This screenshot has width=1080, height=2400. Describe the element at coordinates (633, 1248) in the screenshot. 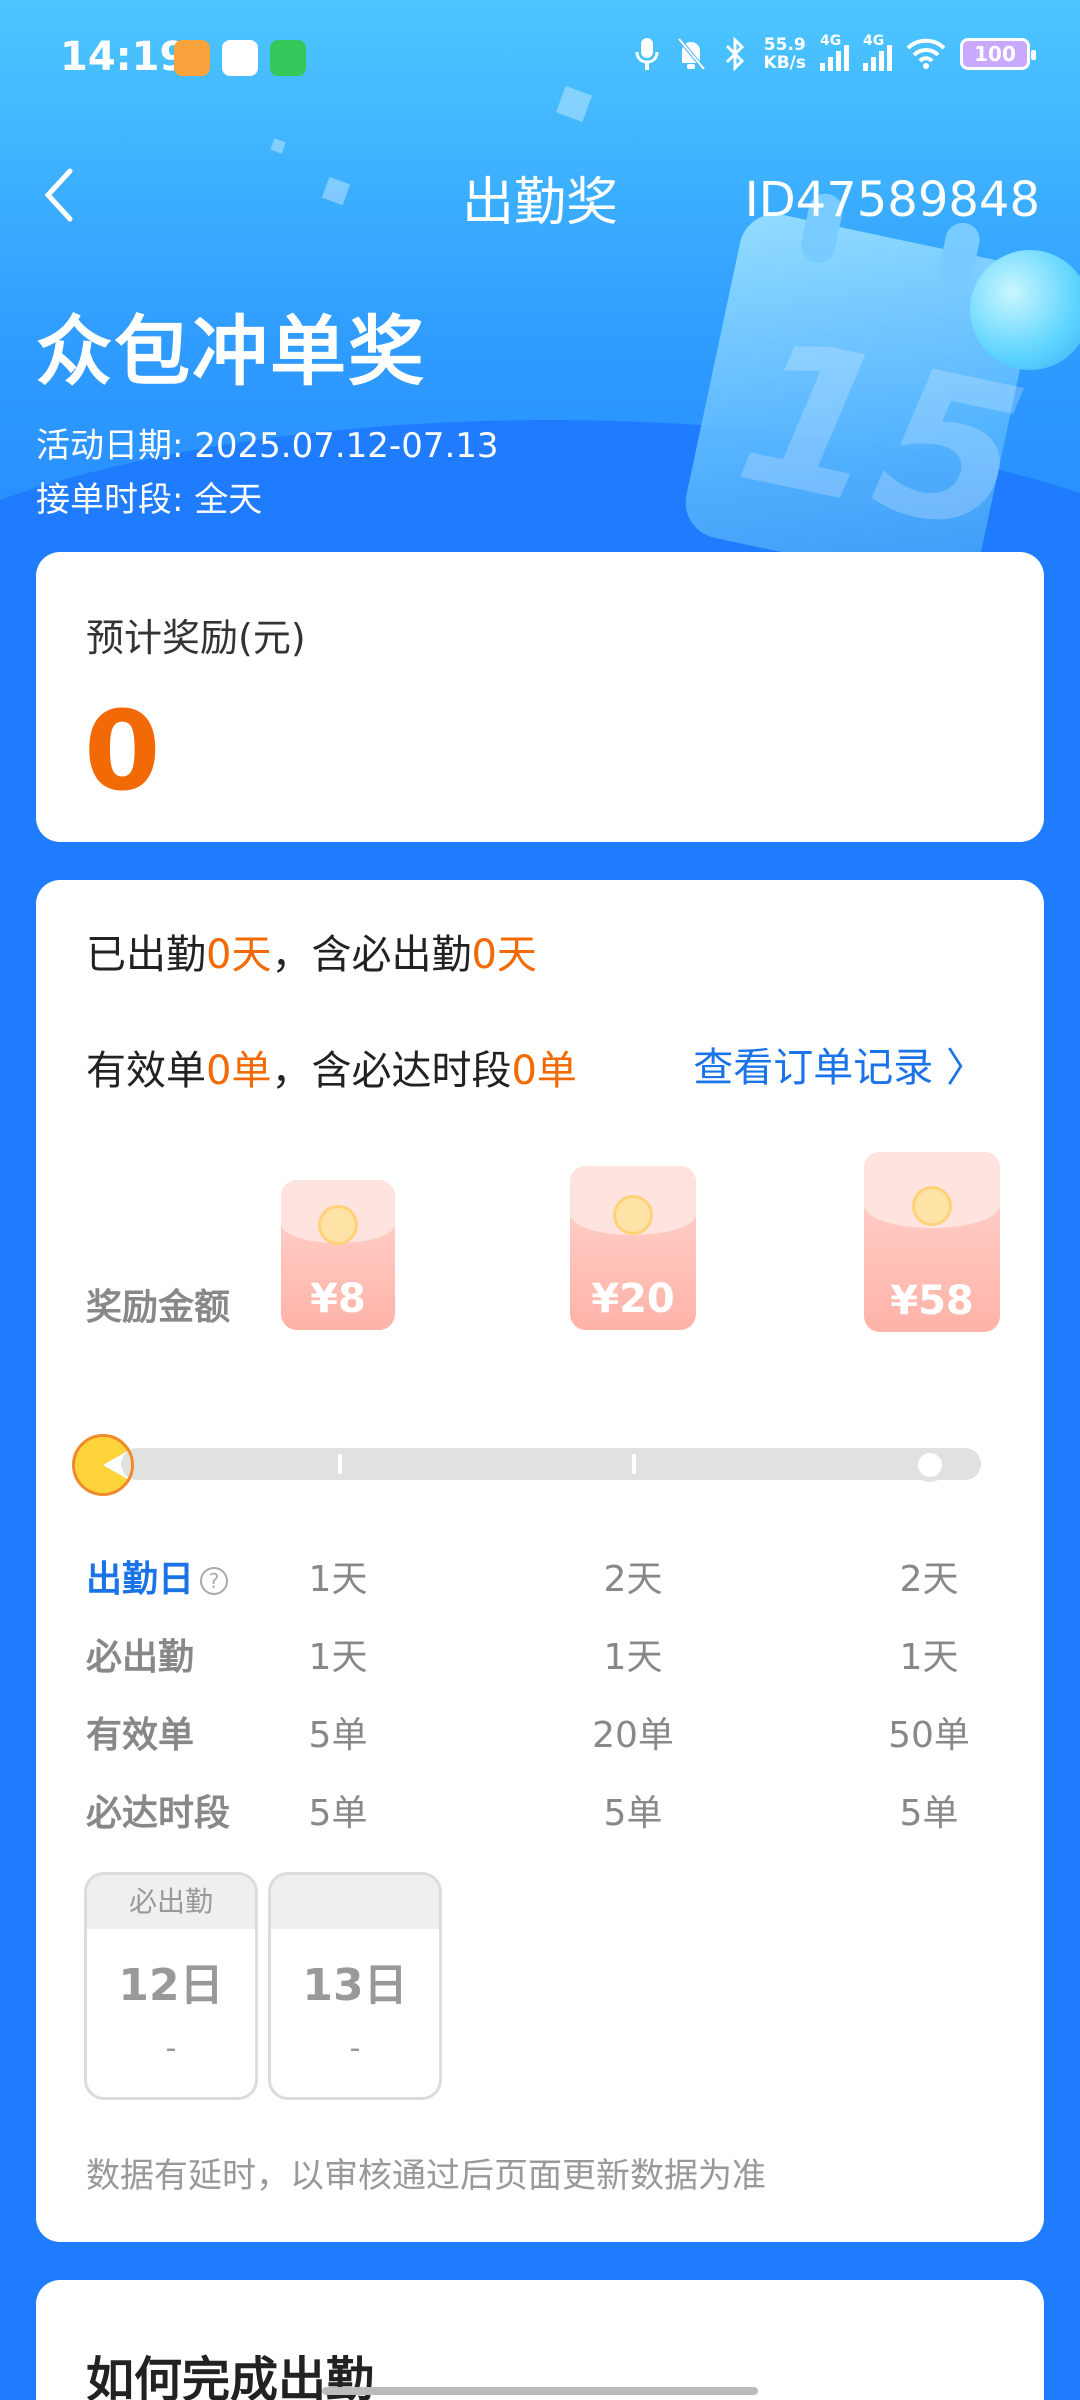

I see `reward-envelope: ¥20` at that location.